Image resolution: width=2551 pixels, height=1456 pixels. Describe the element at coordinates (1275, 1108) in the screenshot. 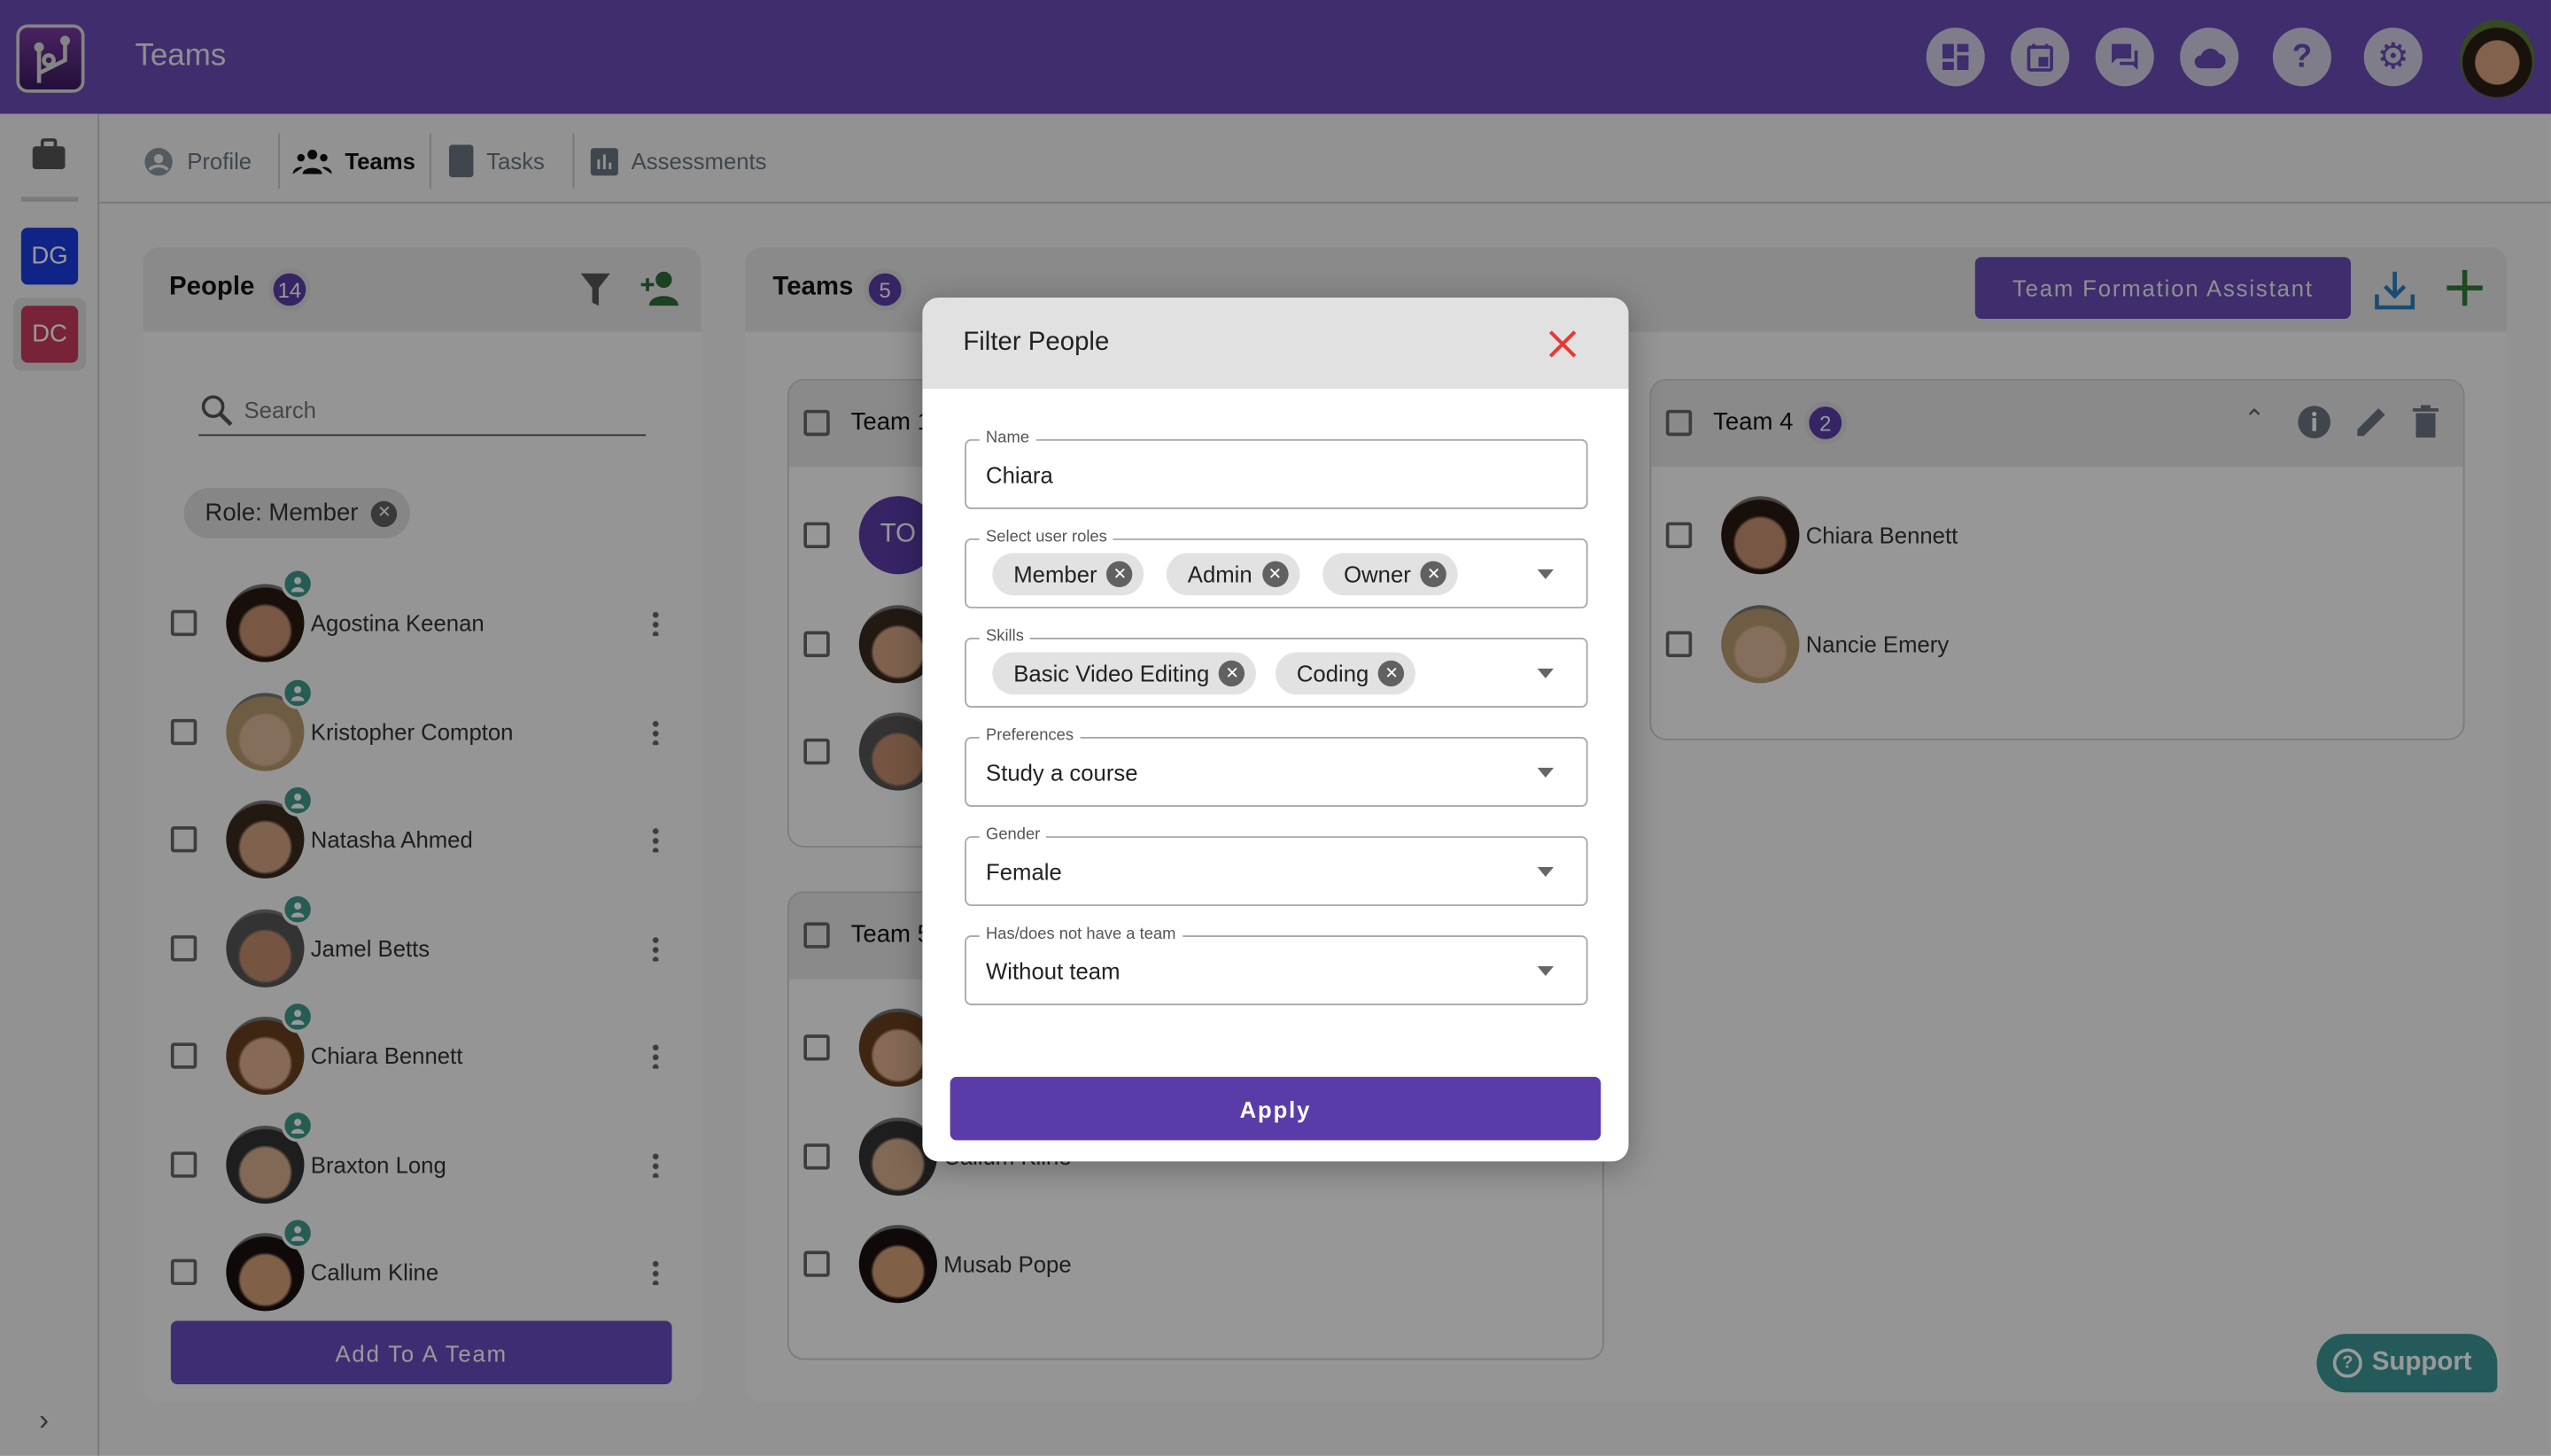

I see `apply-button: Apply` at that location.